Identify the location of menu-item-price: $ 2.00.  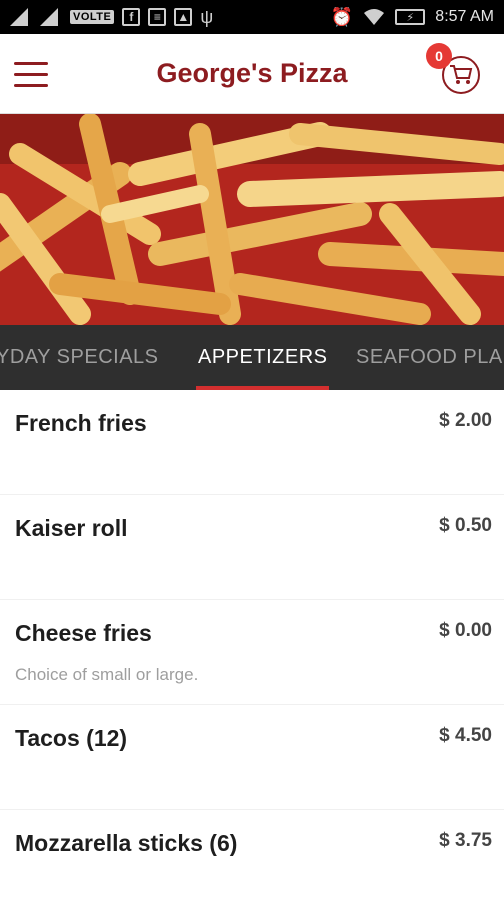
(465, 420).